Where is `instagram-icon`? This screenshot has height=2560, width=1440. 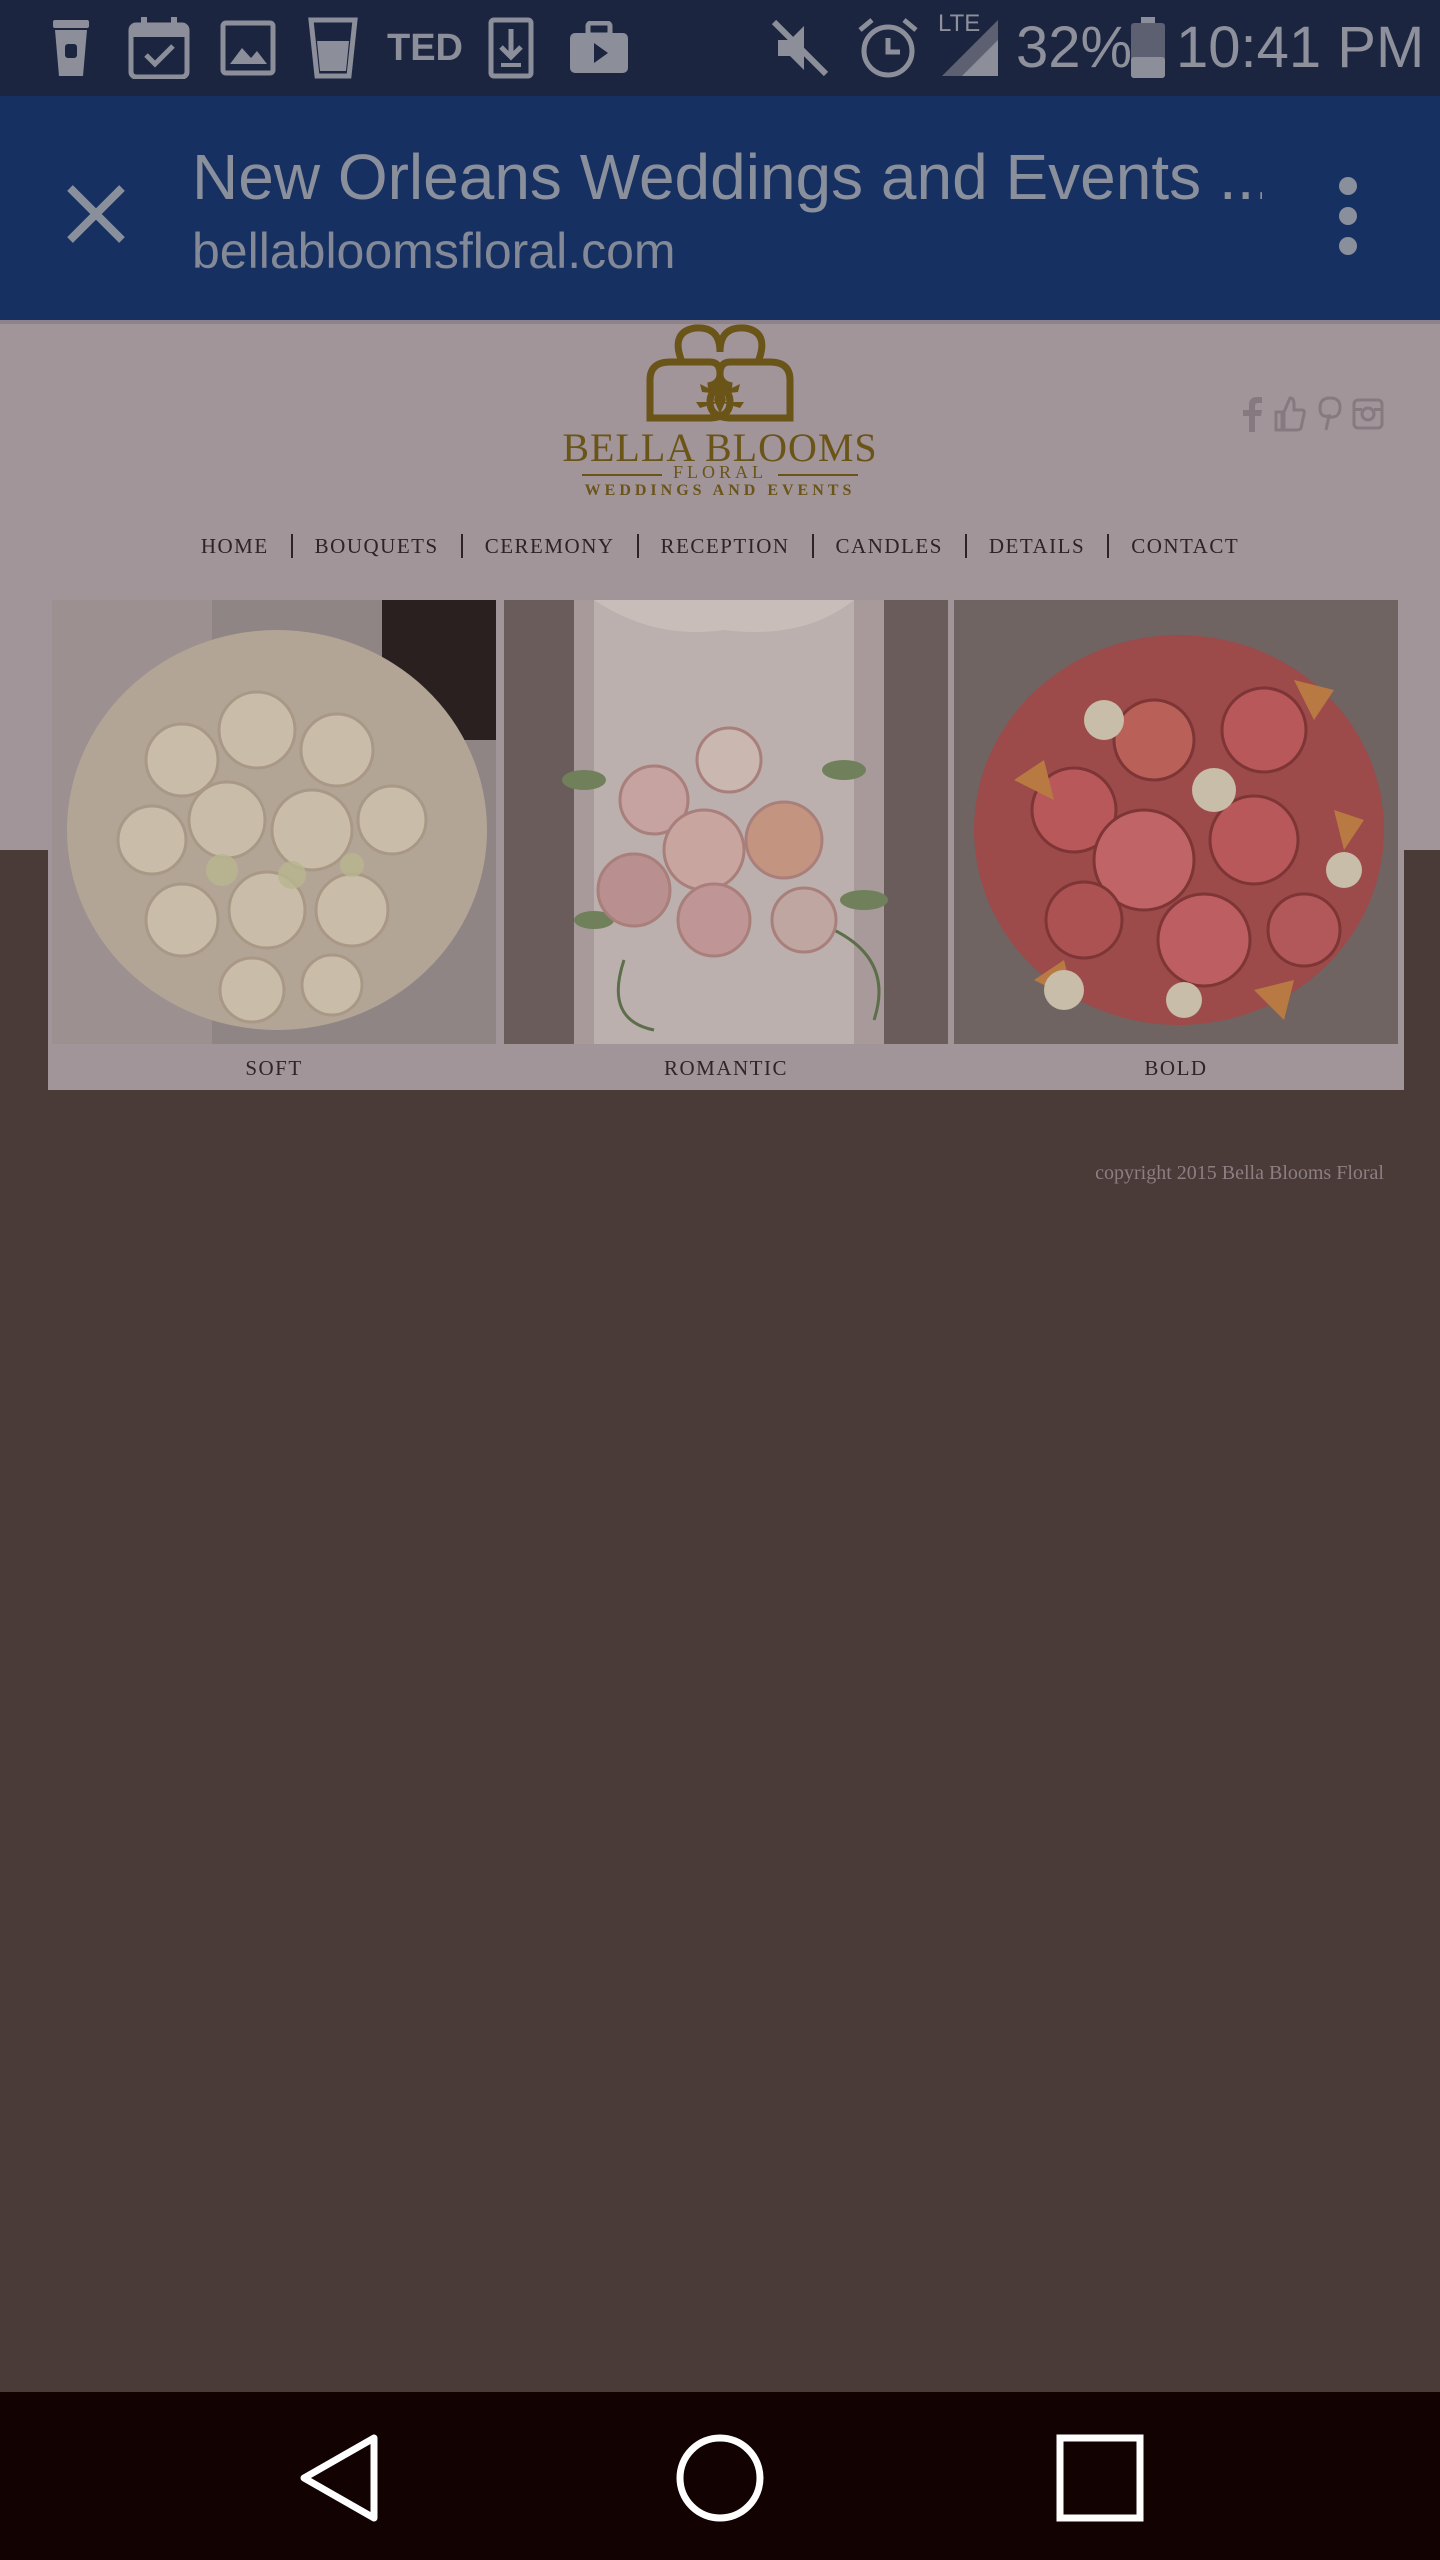
instagram-icon is located at coordinates (1368, 416).